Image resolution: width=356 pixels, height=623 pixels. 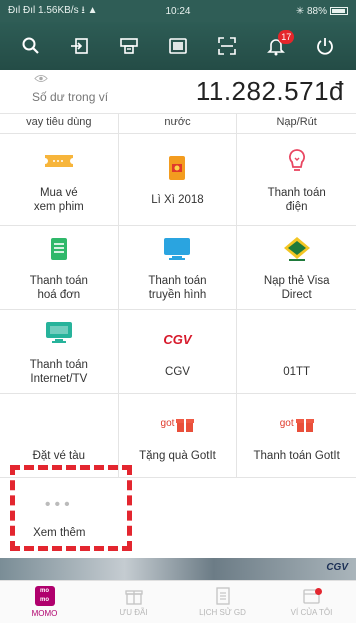 I want to click on service-label-line1: Tặng quà GotIt, so click(x=177, y=455).